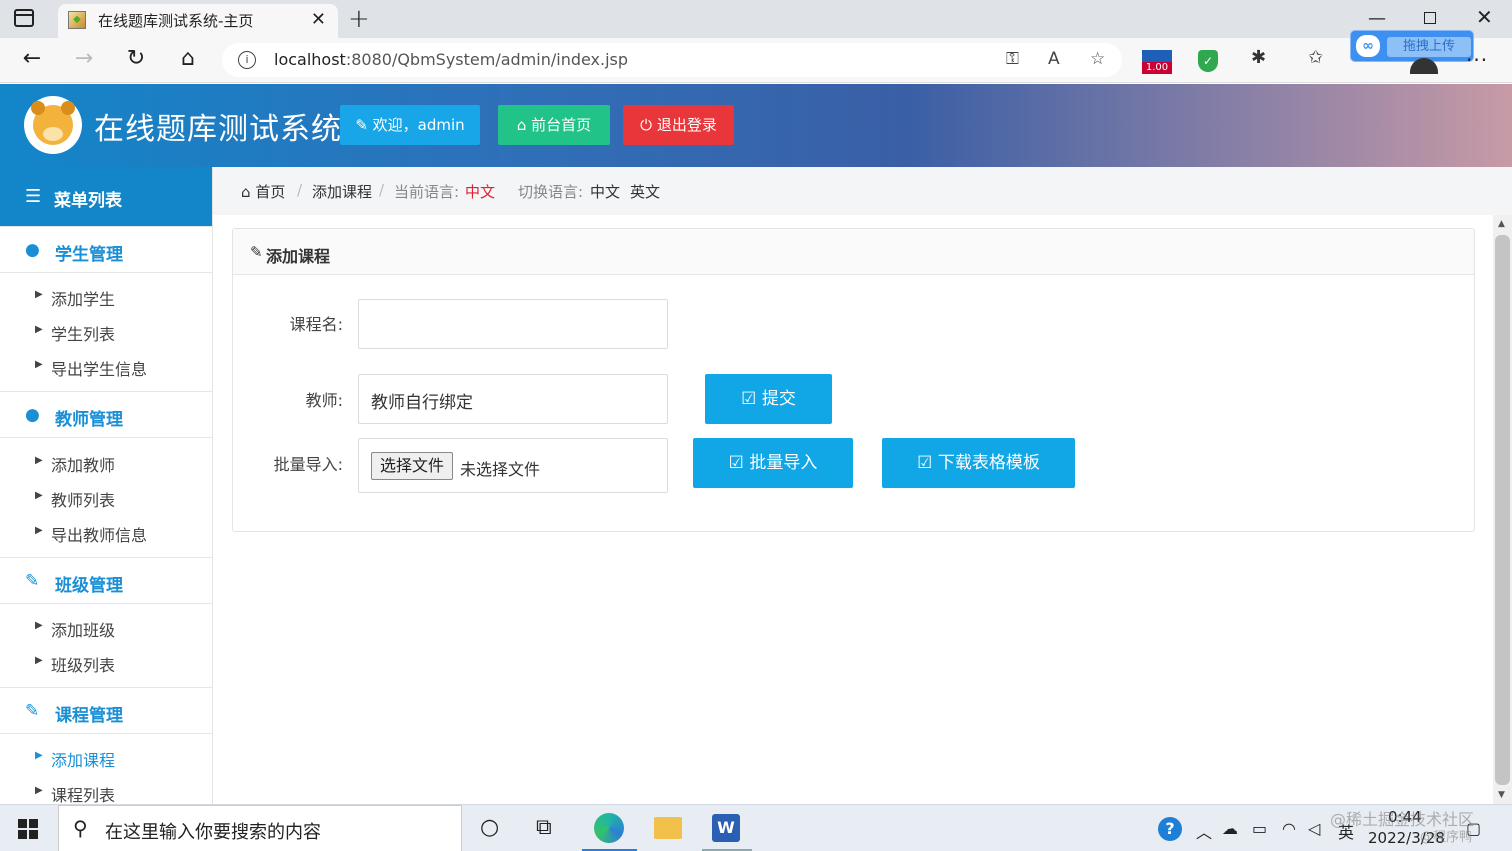 The image size is (1512, 851). Describe the element at coordinates (106, 663) in the screenshot. I see `sidebar-item-class-list: ▶ 班级列表` at that location.